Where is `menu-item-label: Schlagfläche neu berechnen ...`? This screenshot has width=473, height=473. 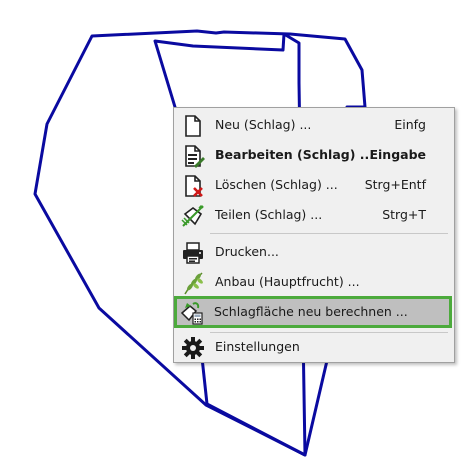 menu-item-label: Schlagfläche neu berechnen ... is located at coordinates (311, 311).